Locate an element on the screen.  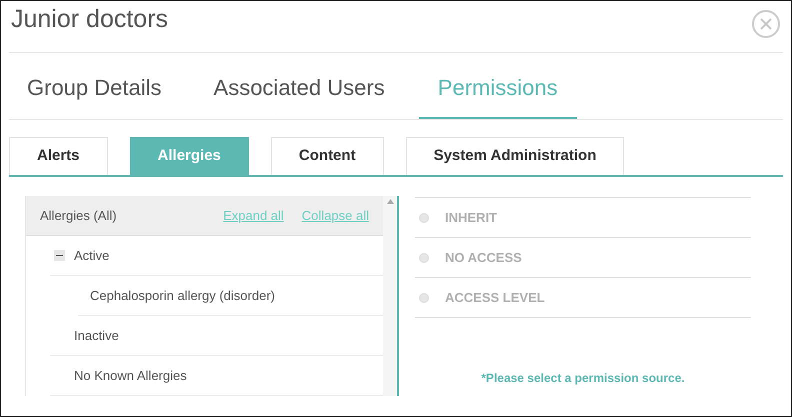
tree-item: Cephalosporin allergy (disorder) is located at coordinates (182, 296).